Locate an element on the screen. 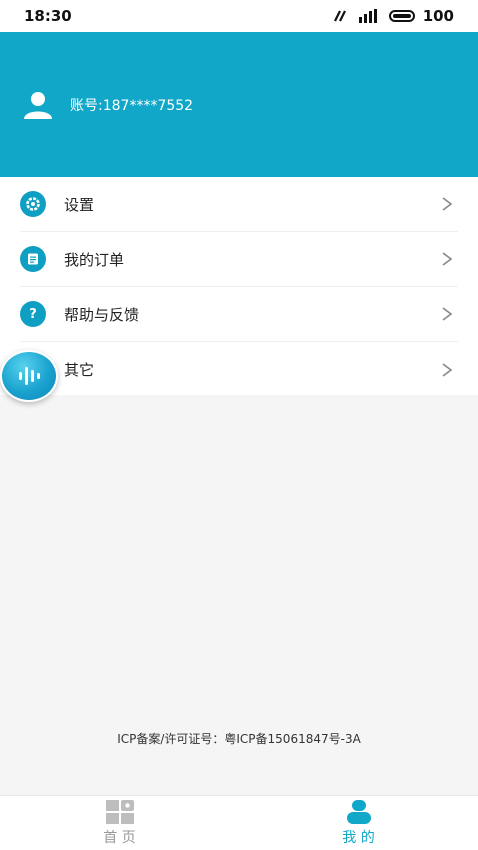 The image size is (478, 850). status-icons: 100 is located at coordinates (393, 16).